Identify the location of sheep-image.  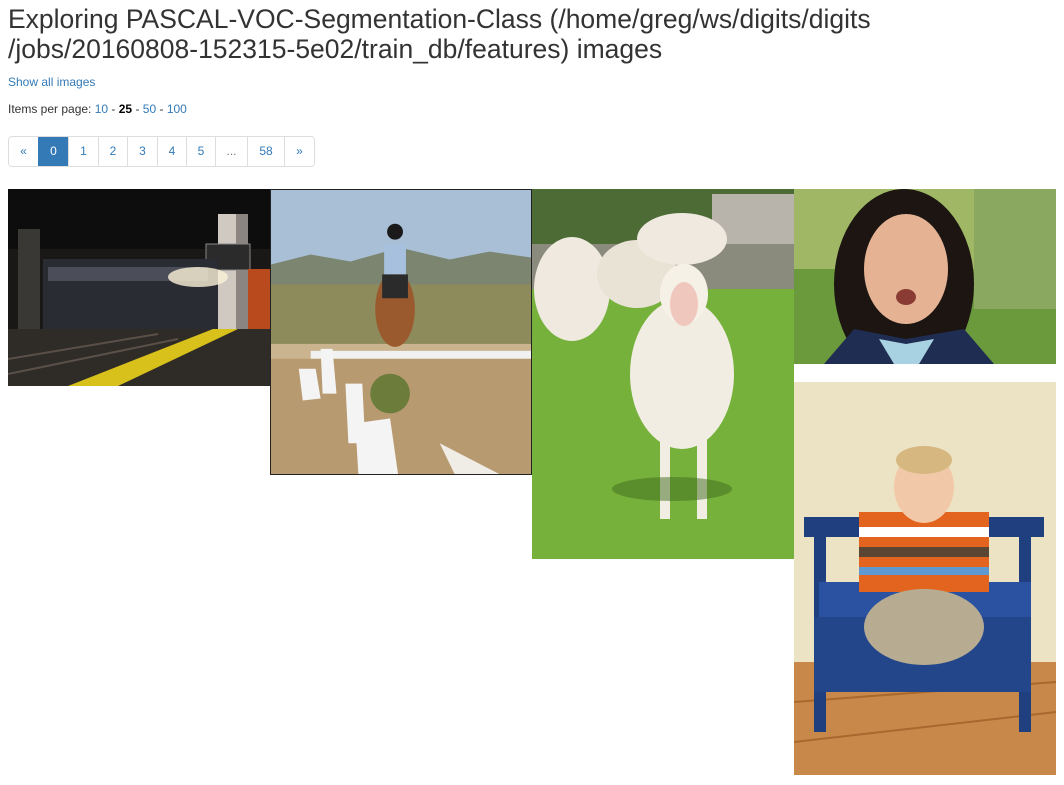
(663, 374).